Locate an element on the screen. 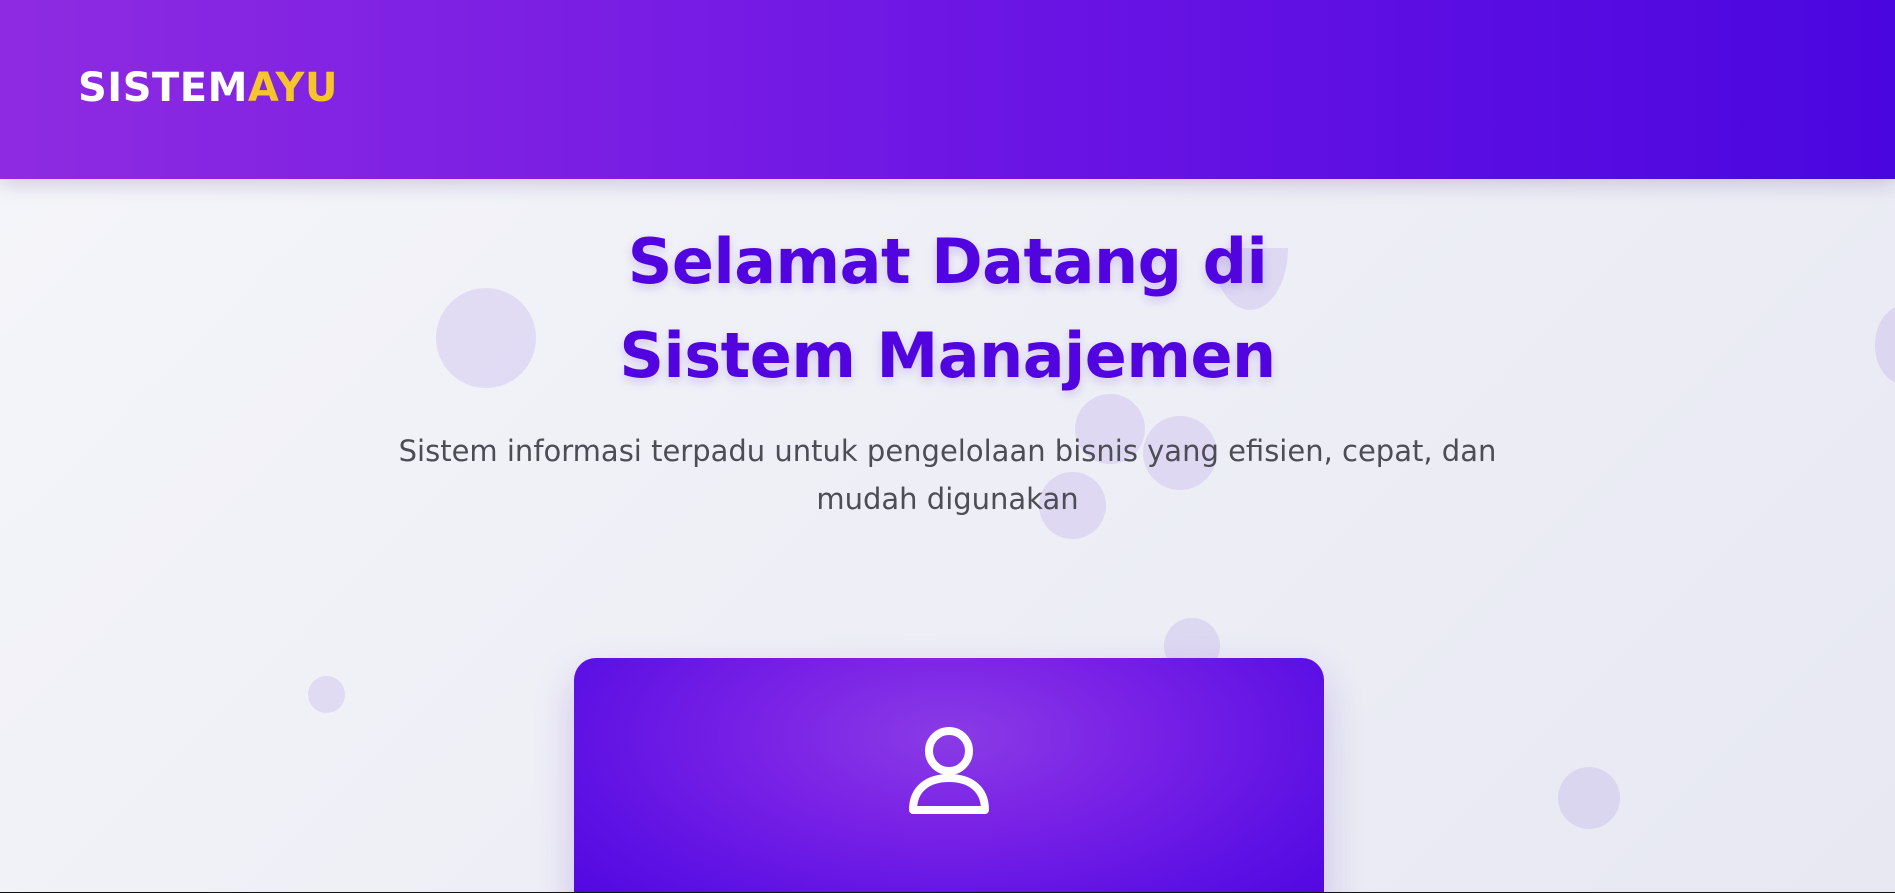 This screenshot has width=1895, height=893. user-icon is located at coordinates (949, 771).